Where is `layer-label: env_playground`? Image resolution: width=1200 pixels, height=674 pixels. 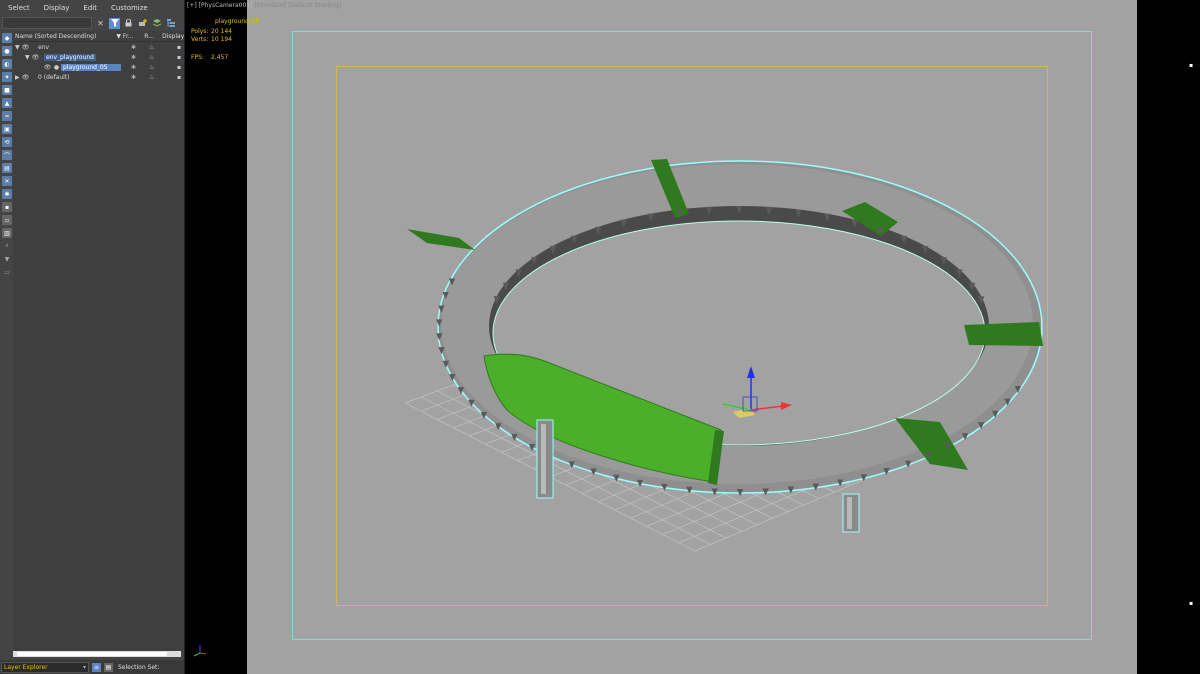
layer-label: env_playground is located at coordinates (70, 57).